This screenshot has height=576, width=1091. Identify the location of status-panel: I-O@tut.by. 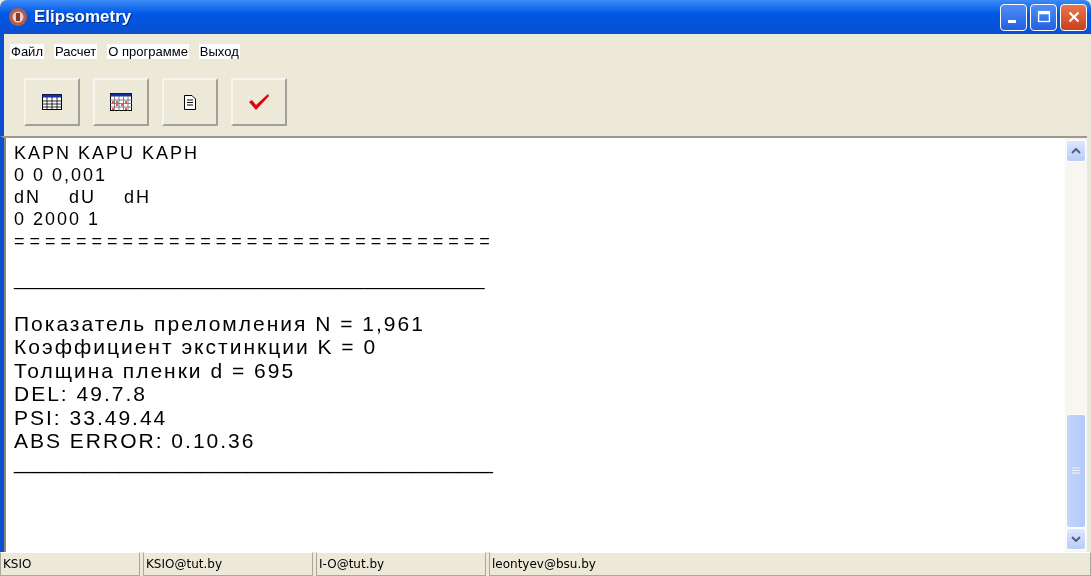
(401, 564).